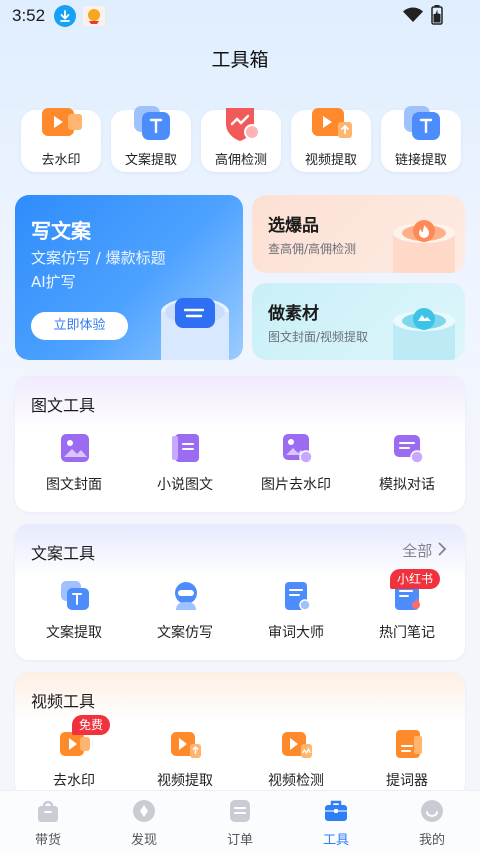 The height and width of the screenshot is (853, 480). Describe the element at coordinates (408, 744) in the screenshot. I see `prompter-icon` at that location.